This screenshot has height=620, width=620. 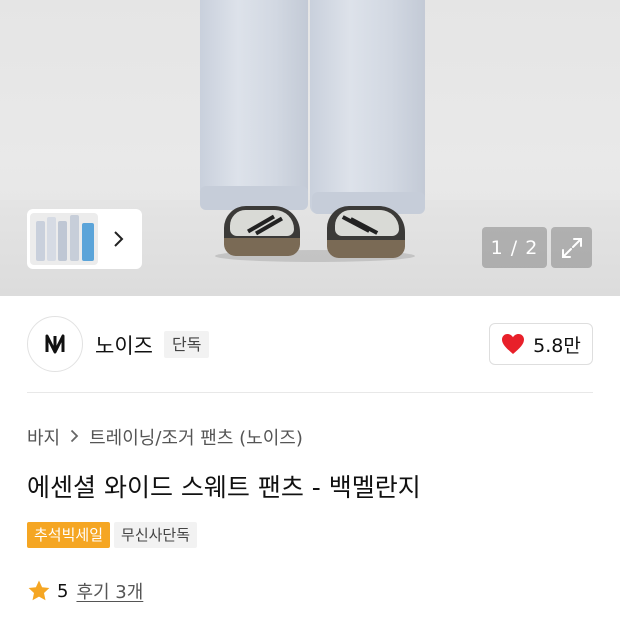 I want to click on review-count-link: 후기 3개, so click(x=109, y=591).